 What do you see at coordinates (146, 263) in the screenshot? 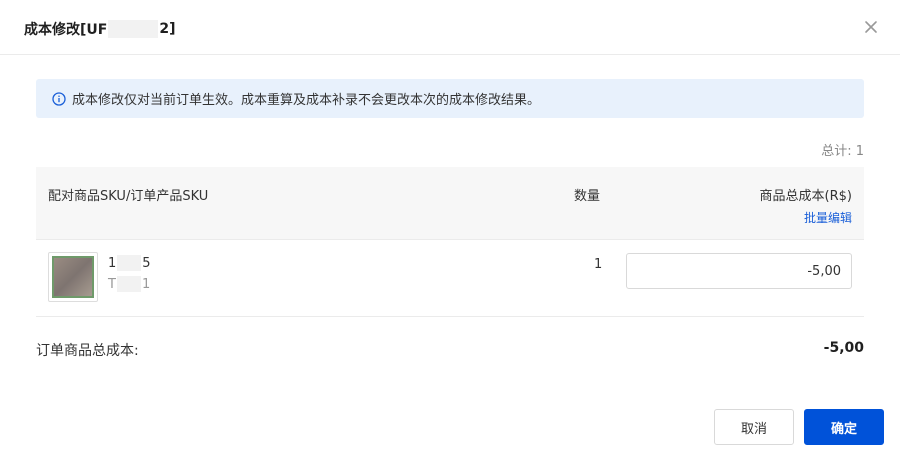
I see `sku-suffix: 5` at bounding box center [146, 263].